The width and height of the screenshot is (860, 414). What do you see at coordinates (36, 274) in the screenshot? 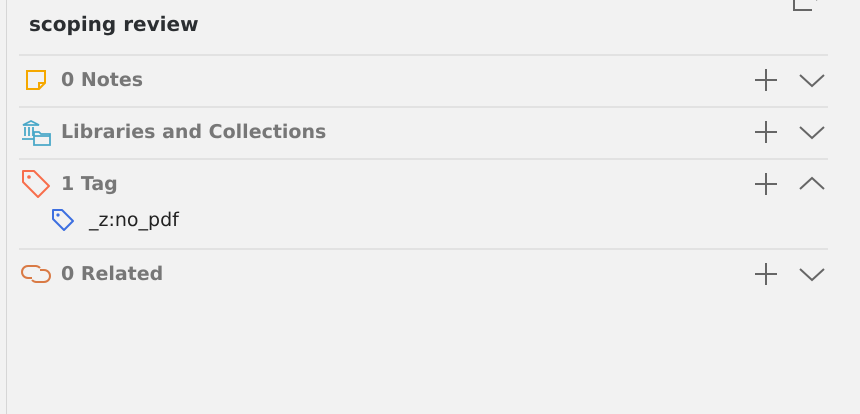
I see `link-icon` at bounding box center [36, 274].